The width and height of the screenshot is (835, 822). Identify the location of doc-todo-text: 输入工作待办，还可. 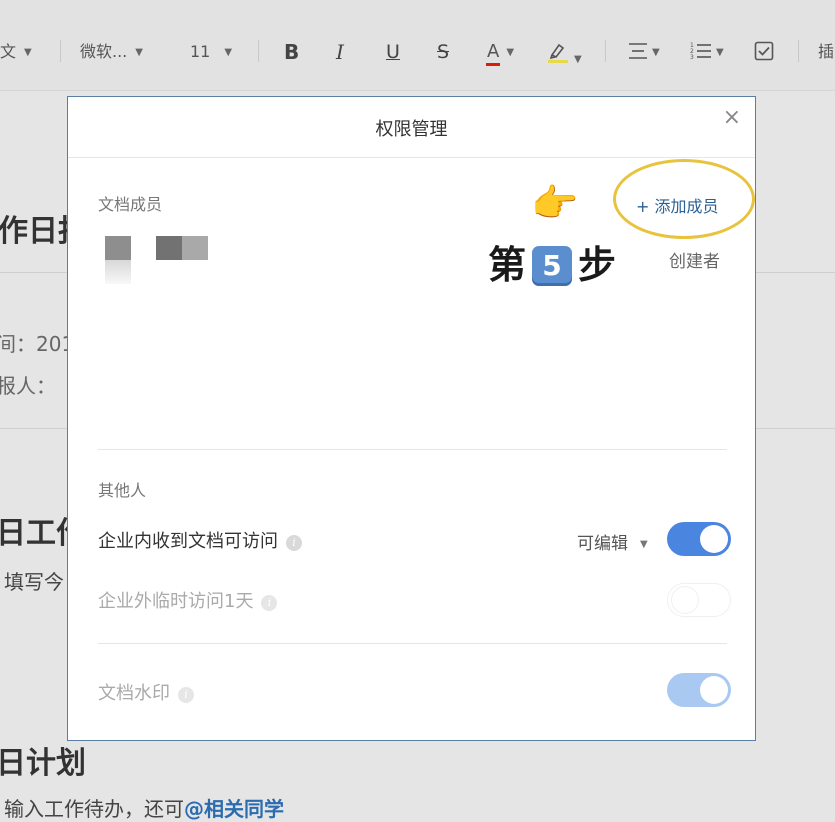
(94, 809).